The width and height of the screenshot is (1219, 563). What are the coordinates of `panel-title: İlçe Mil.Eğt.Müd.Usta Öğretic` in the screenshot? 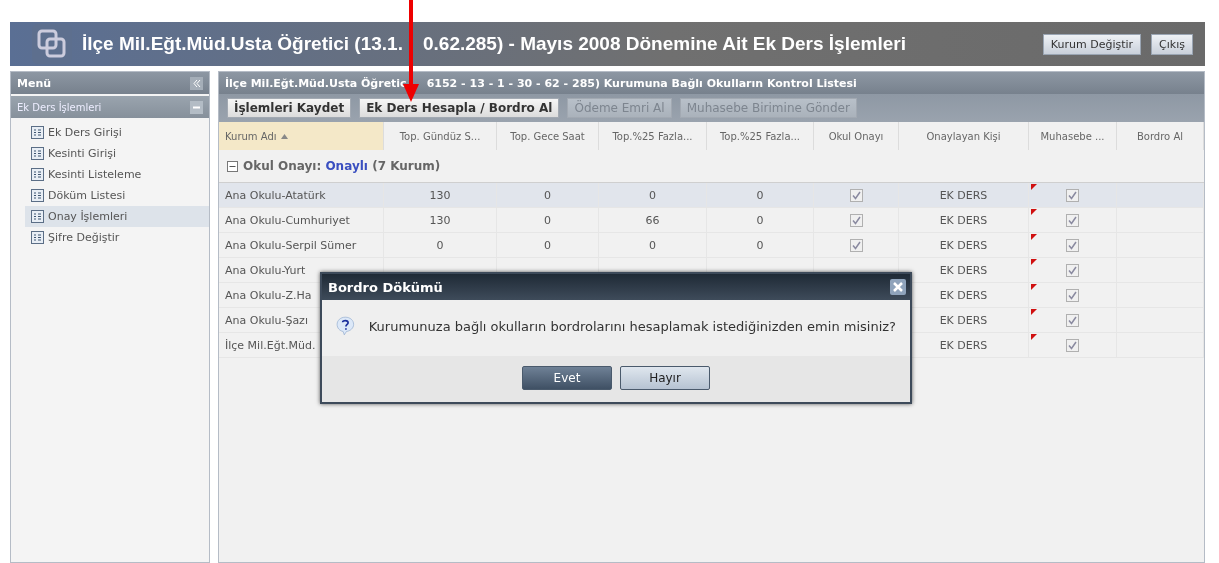 It's located at (316, 83).